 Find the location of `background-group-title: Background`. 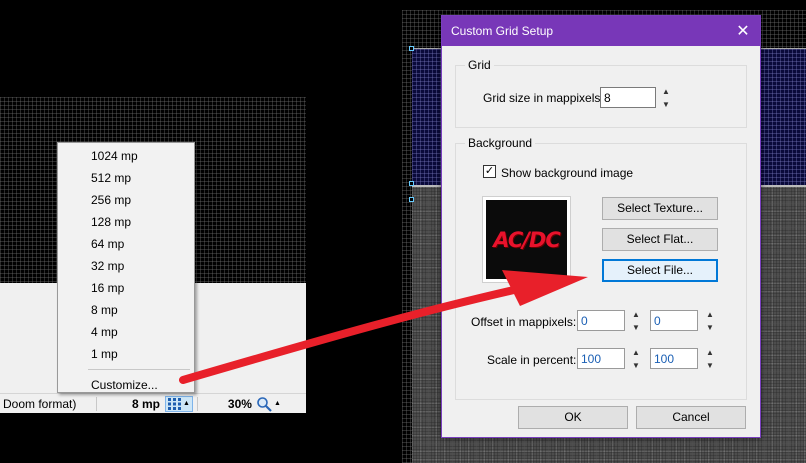

background-group-title: Background is located at coordinates (500, 143).